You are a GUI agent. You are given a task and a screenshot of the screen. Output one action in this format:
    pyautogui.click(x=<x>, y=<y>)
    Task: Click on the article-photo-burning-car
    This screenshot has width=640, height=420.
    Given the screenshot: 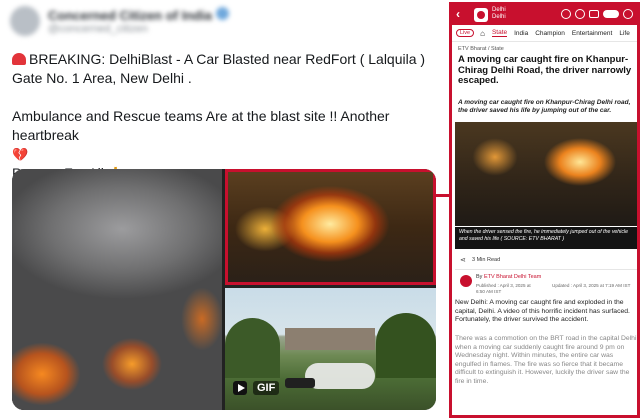 What is the action you would take?
    pyautogui.click(x=546, y=174)
    